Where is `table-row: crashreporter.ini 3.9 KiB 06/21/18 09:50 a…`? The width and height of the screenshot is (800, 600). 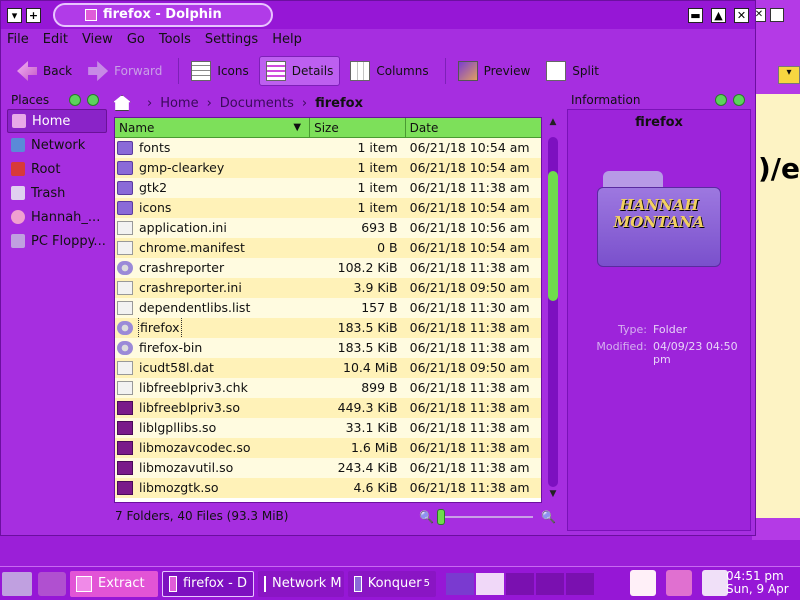
table-row: crashreporter.ini 3.9 KiB 06/21/18 09:50 a… is located at coordinates (328, 288).